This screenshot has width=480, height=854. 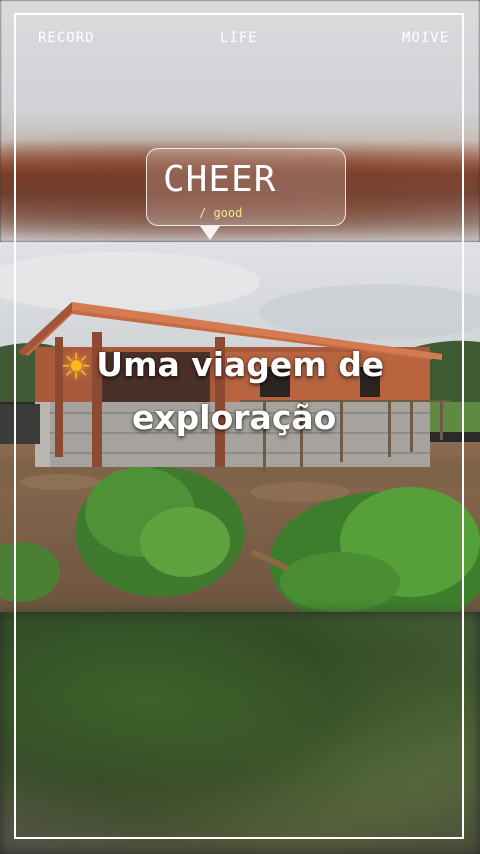 What do you see at coordinates (220, 179) in the screenshot?
I see `bubble-title: CHEER` at bounding box center [220, 179].